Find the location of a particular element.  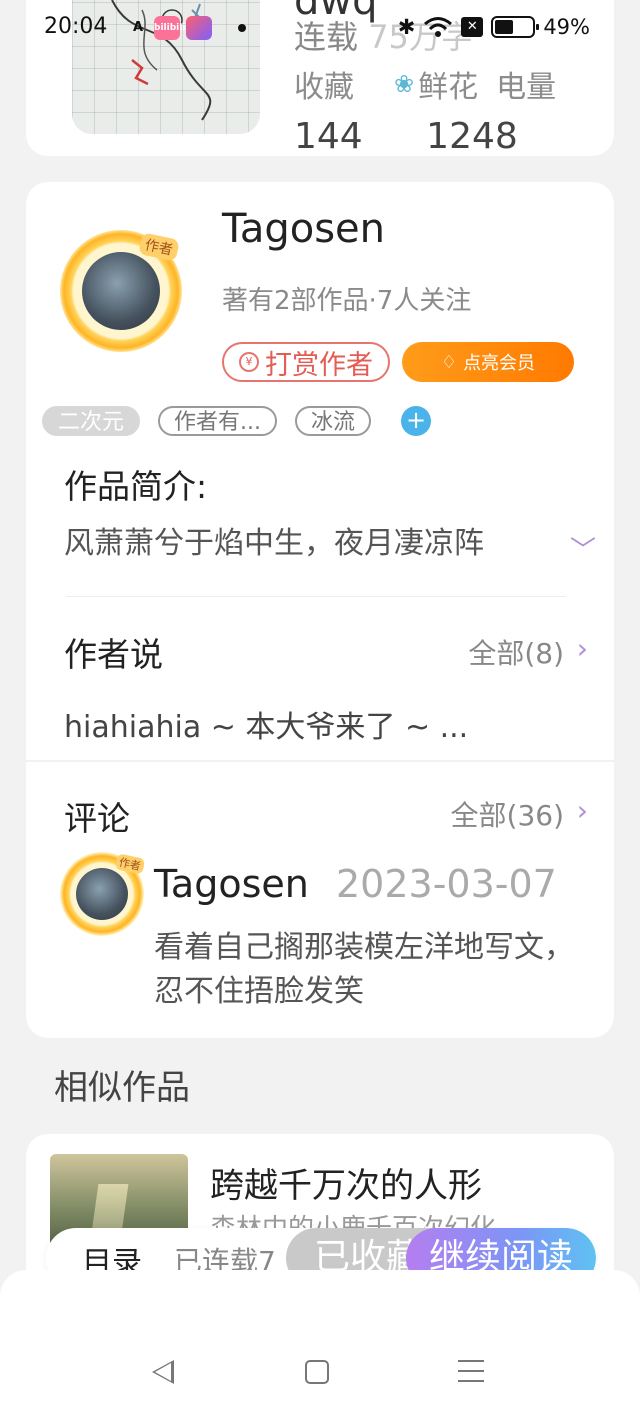

expand-chevron-icon: ﹀ is located at coordinates (583, 548).